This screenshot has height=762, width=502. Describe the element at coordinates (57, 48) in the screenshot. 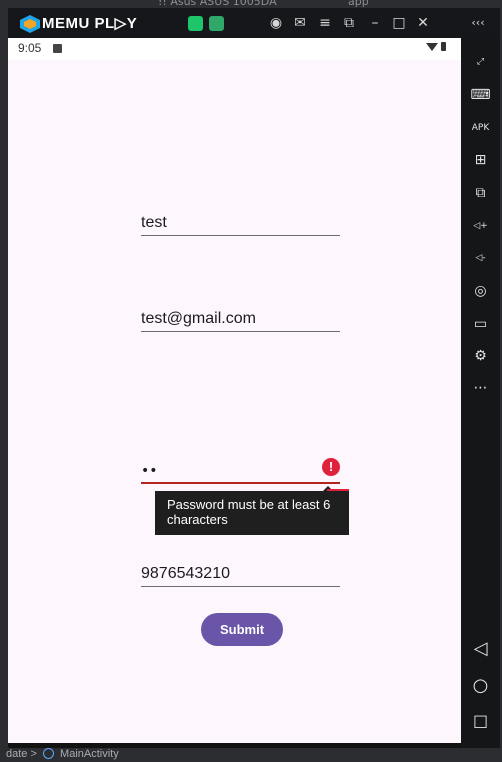

I see `notification-icon` at that location.